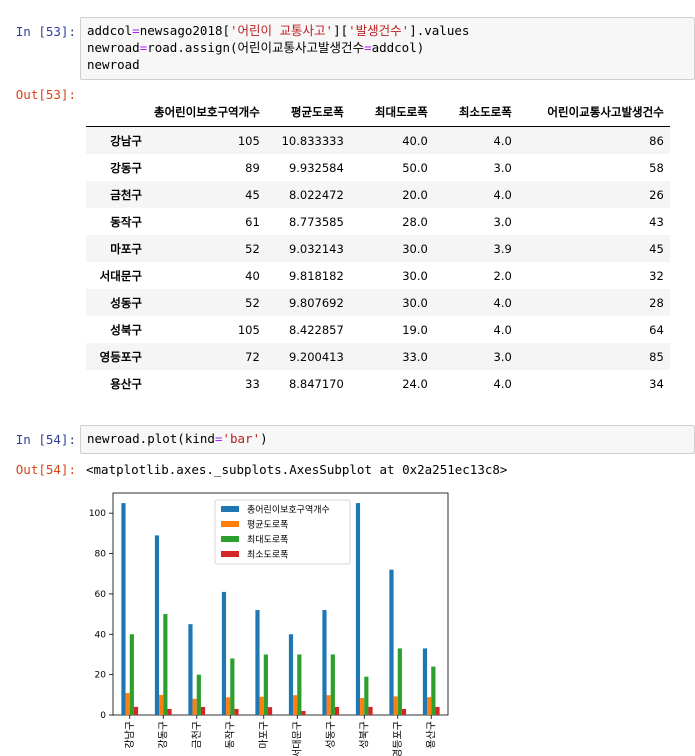 The image size is (695, 756). Describe the element at coordinates (45, 31) in the screenshot. I see `input-prompt-53: In [53]:` at that location.